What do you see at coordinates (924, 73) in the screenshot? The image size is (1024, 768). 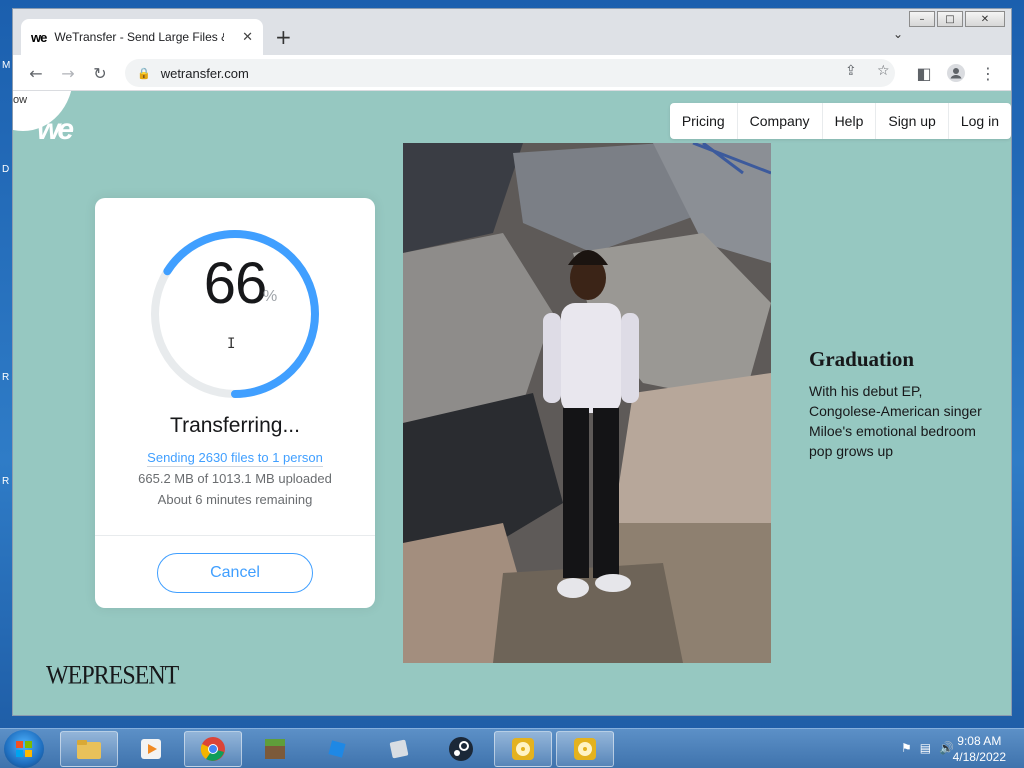 I see `side-panel-icon: ◧` at bounding box center [924, 73].